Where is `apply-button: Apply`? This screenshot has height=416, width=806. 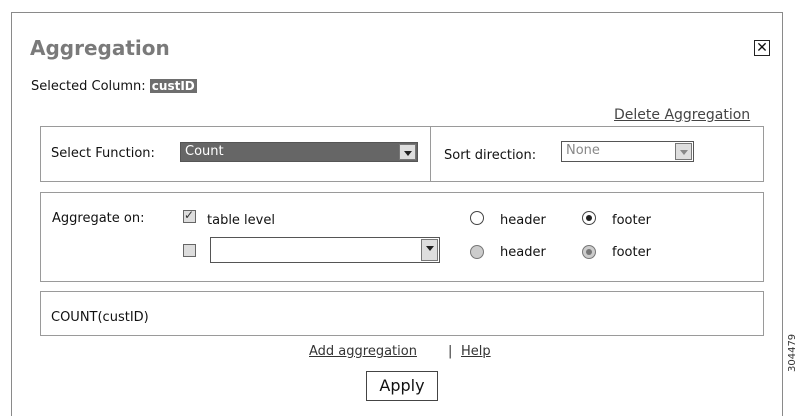
apply-button: Apply is located at coordinates (402, 386).